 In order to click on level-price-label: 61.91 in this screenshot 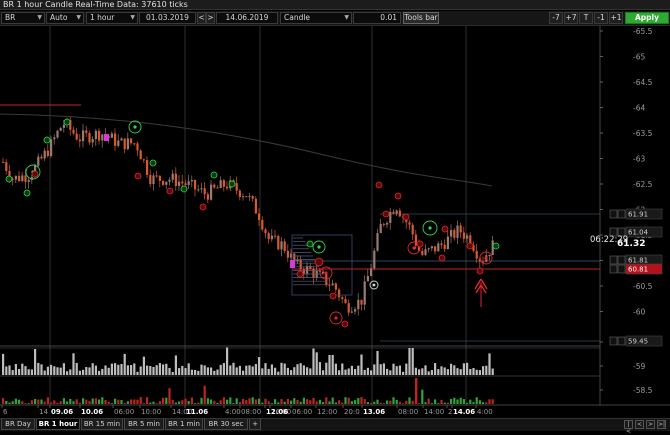, I will do `click(638, 215)`.